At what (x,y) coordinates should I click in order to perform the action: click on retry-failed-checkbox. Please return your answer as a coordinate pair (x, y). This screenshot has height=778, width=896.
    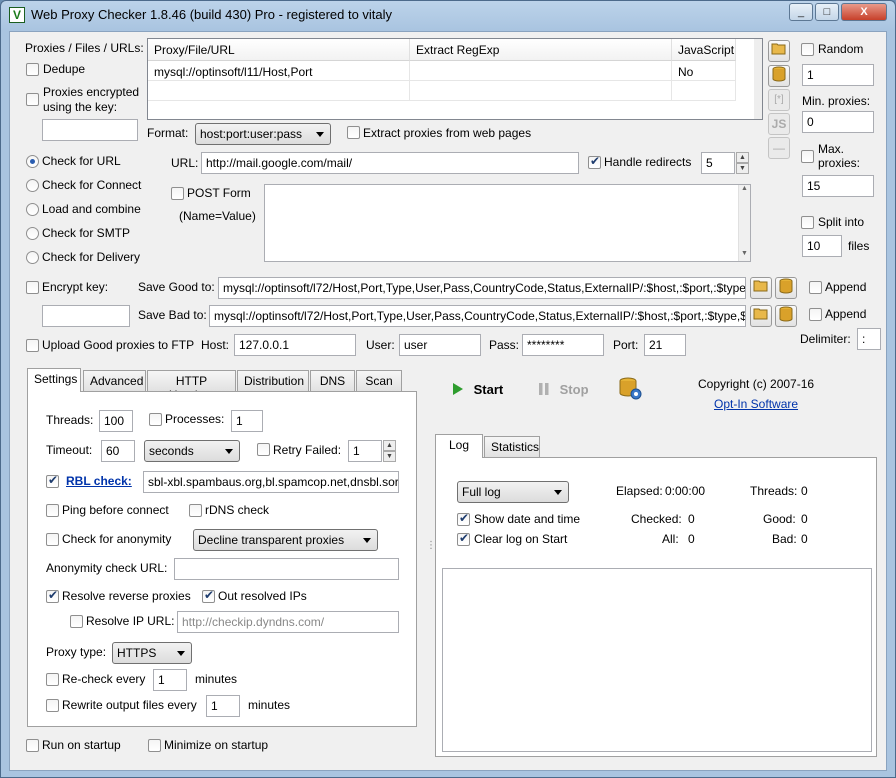
    Looking at the image, I should click on (263, 449).